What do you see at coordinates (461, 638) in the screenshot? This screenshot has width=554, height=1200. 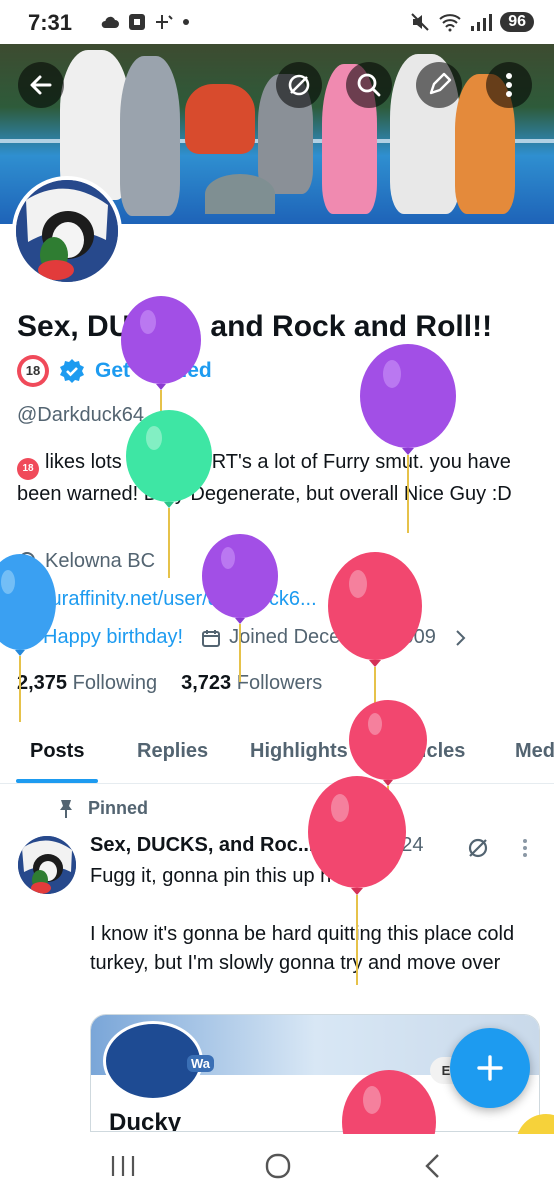 I see `chevron-right-icon` at bounding box center [461, 638].